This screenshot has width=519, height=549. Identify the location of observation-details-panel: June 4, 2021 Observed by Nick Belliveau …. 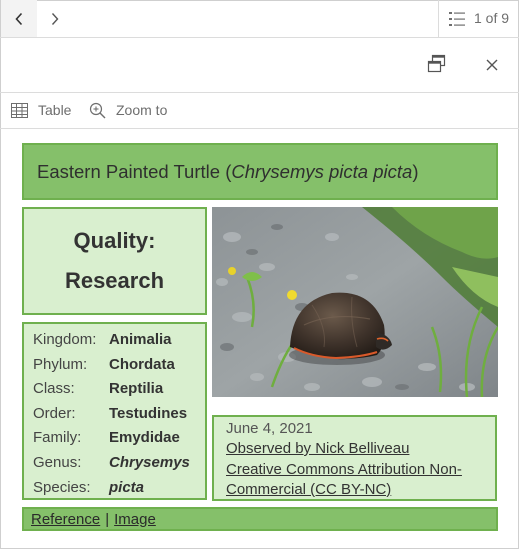
(354, 458).